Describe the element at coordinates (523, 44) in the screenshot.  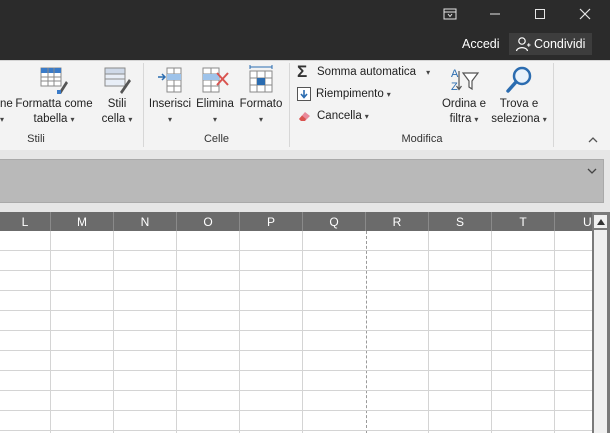
I see `share-person-icon` at that location.